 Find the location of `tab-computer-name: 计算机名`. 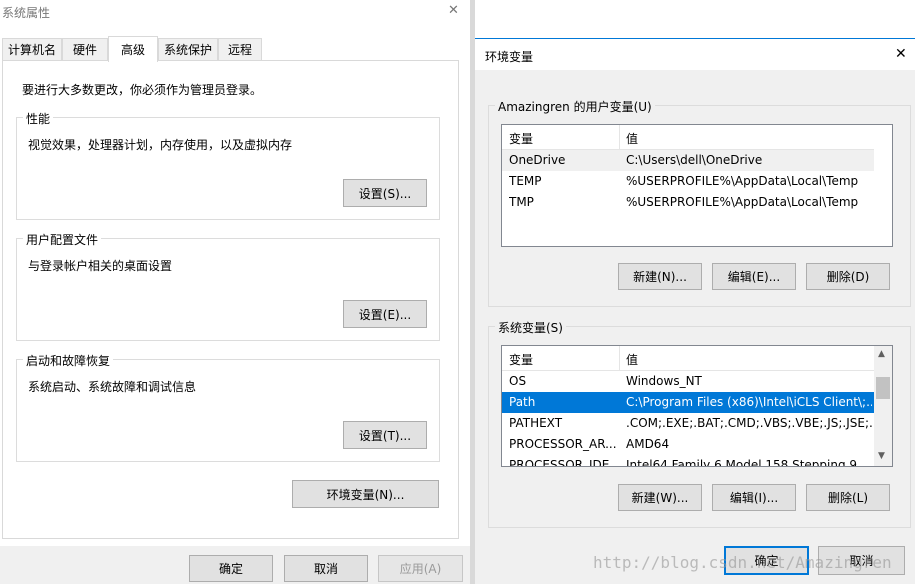

tab-computer-name: 计算机名 is located at coordinates (32, 49).